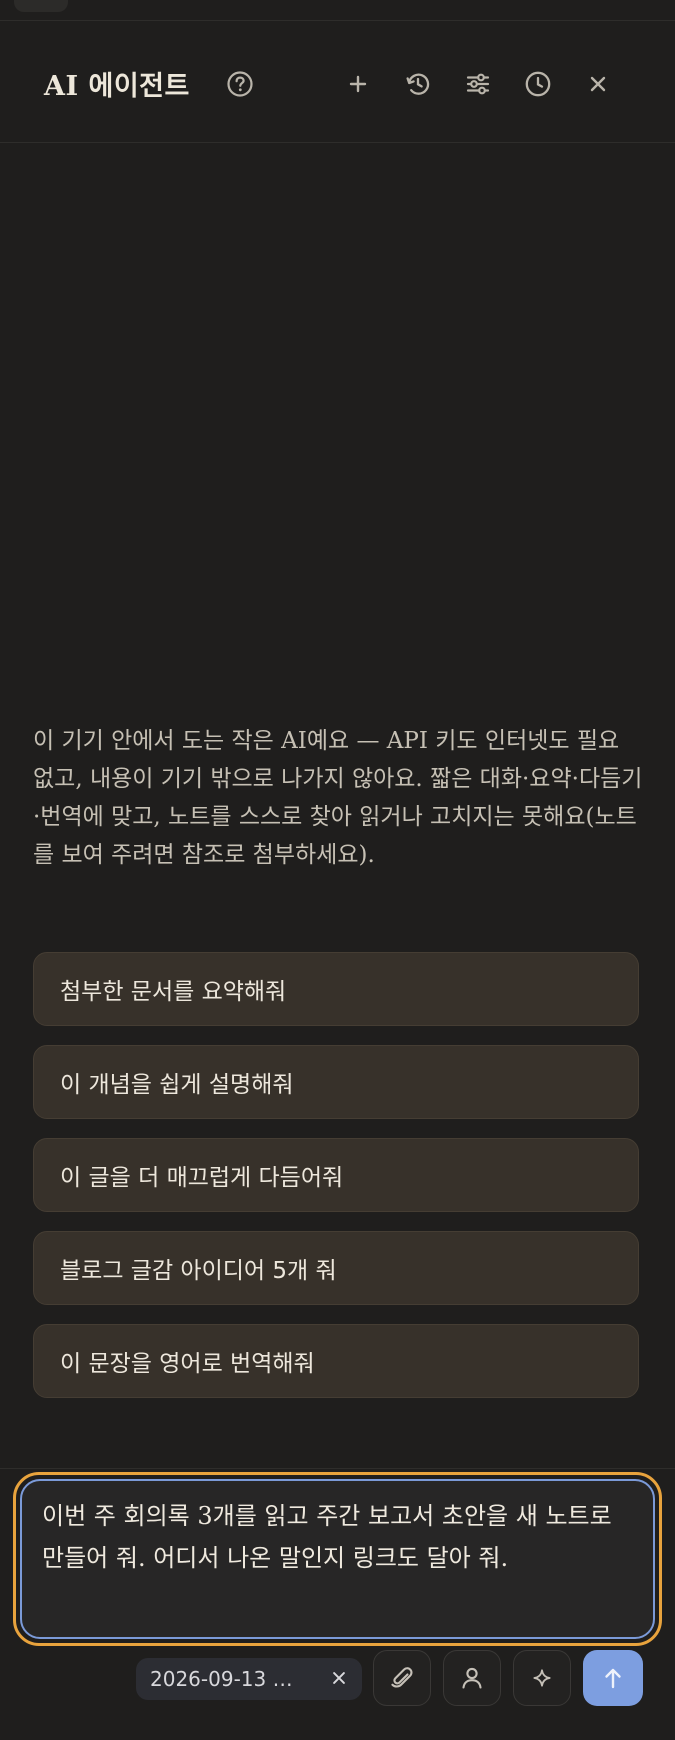 This screenshot has height=1740, width=675. I want to click on help-icon, so click(240, 84).